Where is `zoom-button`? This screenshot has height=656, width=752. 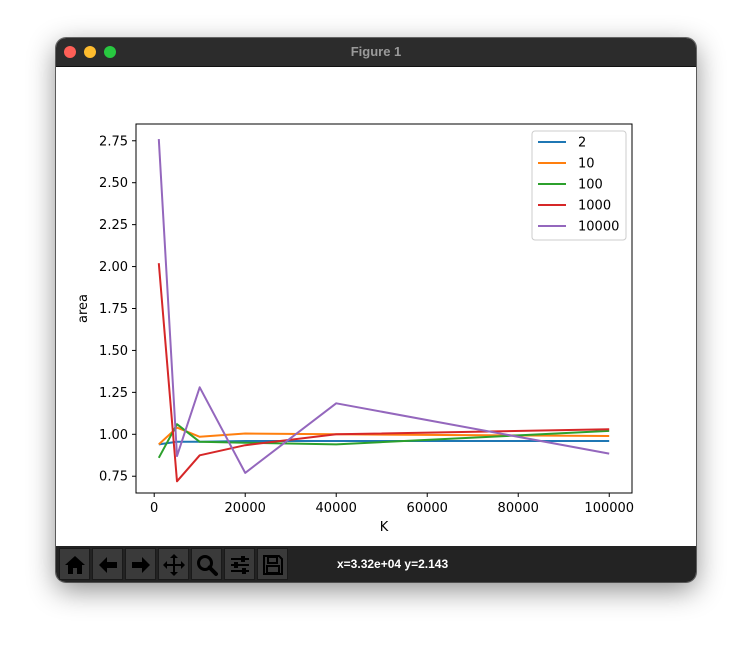 zoom-button is located at coordinates (206, 564).